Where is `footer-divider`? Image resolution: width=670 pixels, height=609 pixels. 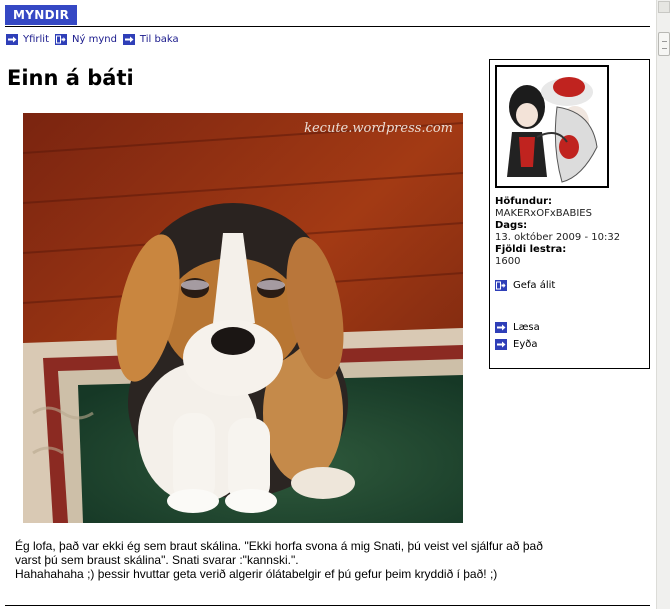
footer-divider is located at coordinates (327, 605).